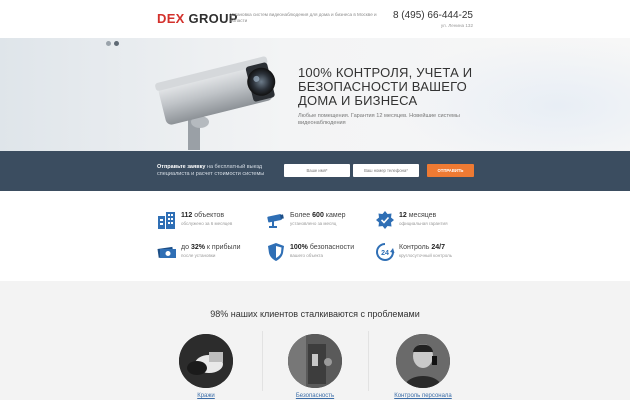 Image resolution: width=630 pixels, height=400 pixels. Describe the element at coordinates (276, 252) in the screenshot. I see `shield-icon` at that location.